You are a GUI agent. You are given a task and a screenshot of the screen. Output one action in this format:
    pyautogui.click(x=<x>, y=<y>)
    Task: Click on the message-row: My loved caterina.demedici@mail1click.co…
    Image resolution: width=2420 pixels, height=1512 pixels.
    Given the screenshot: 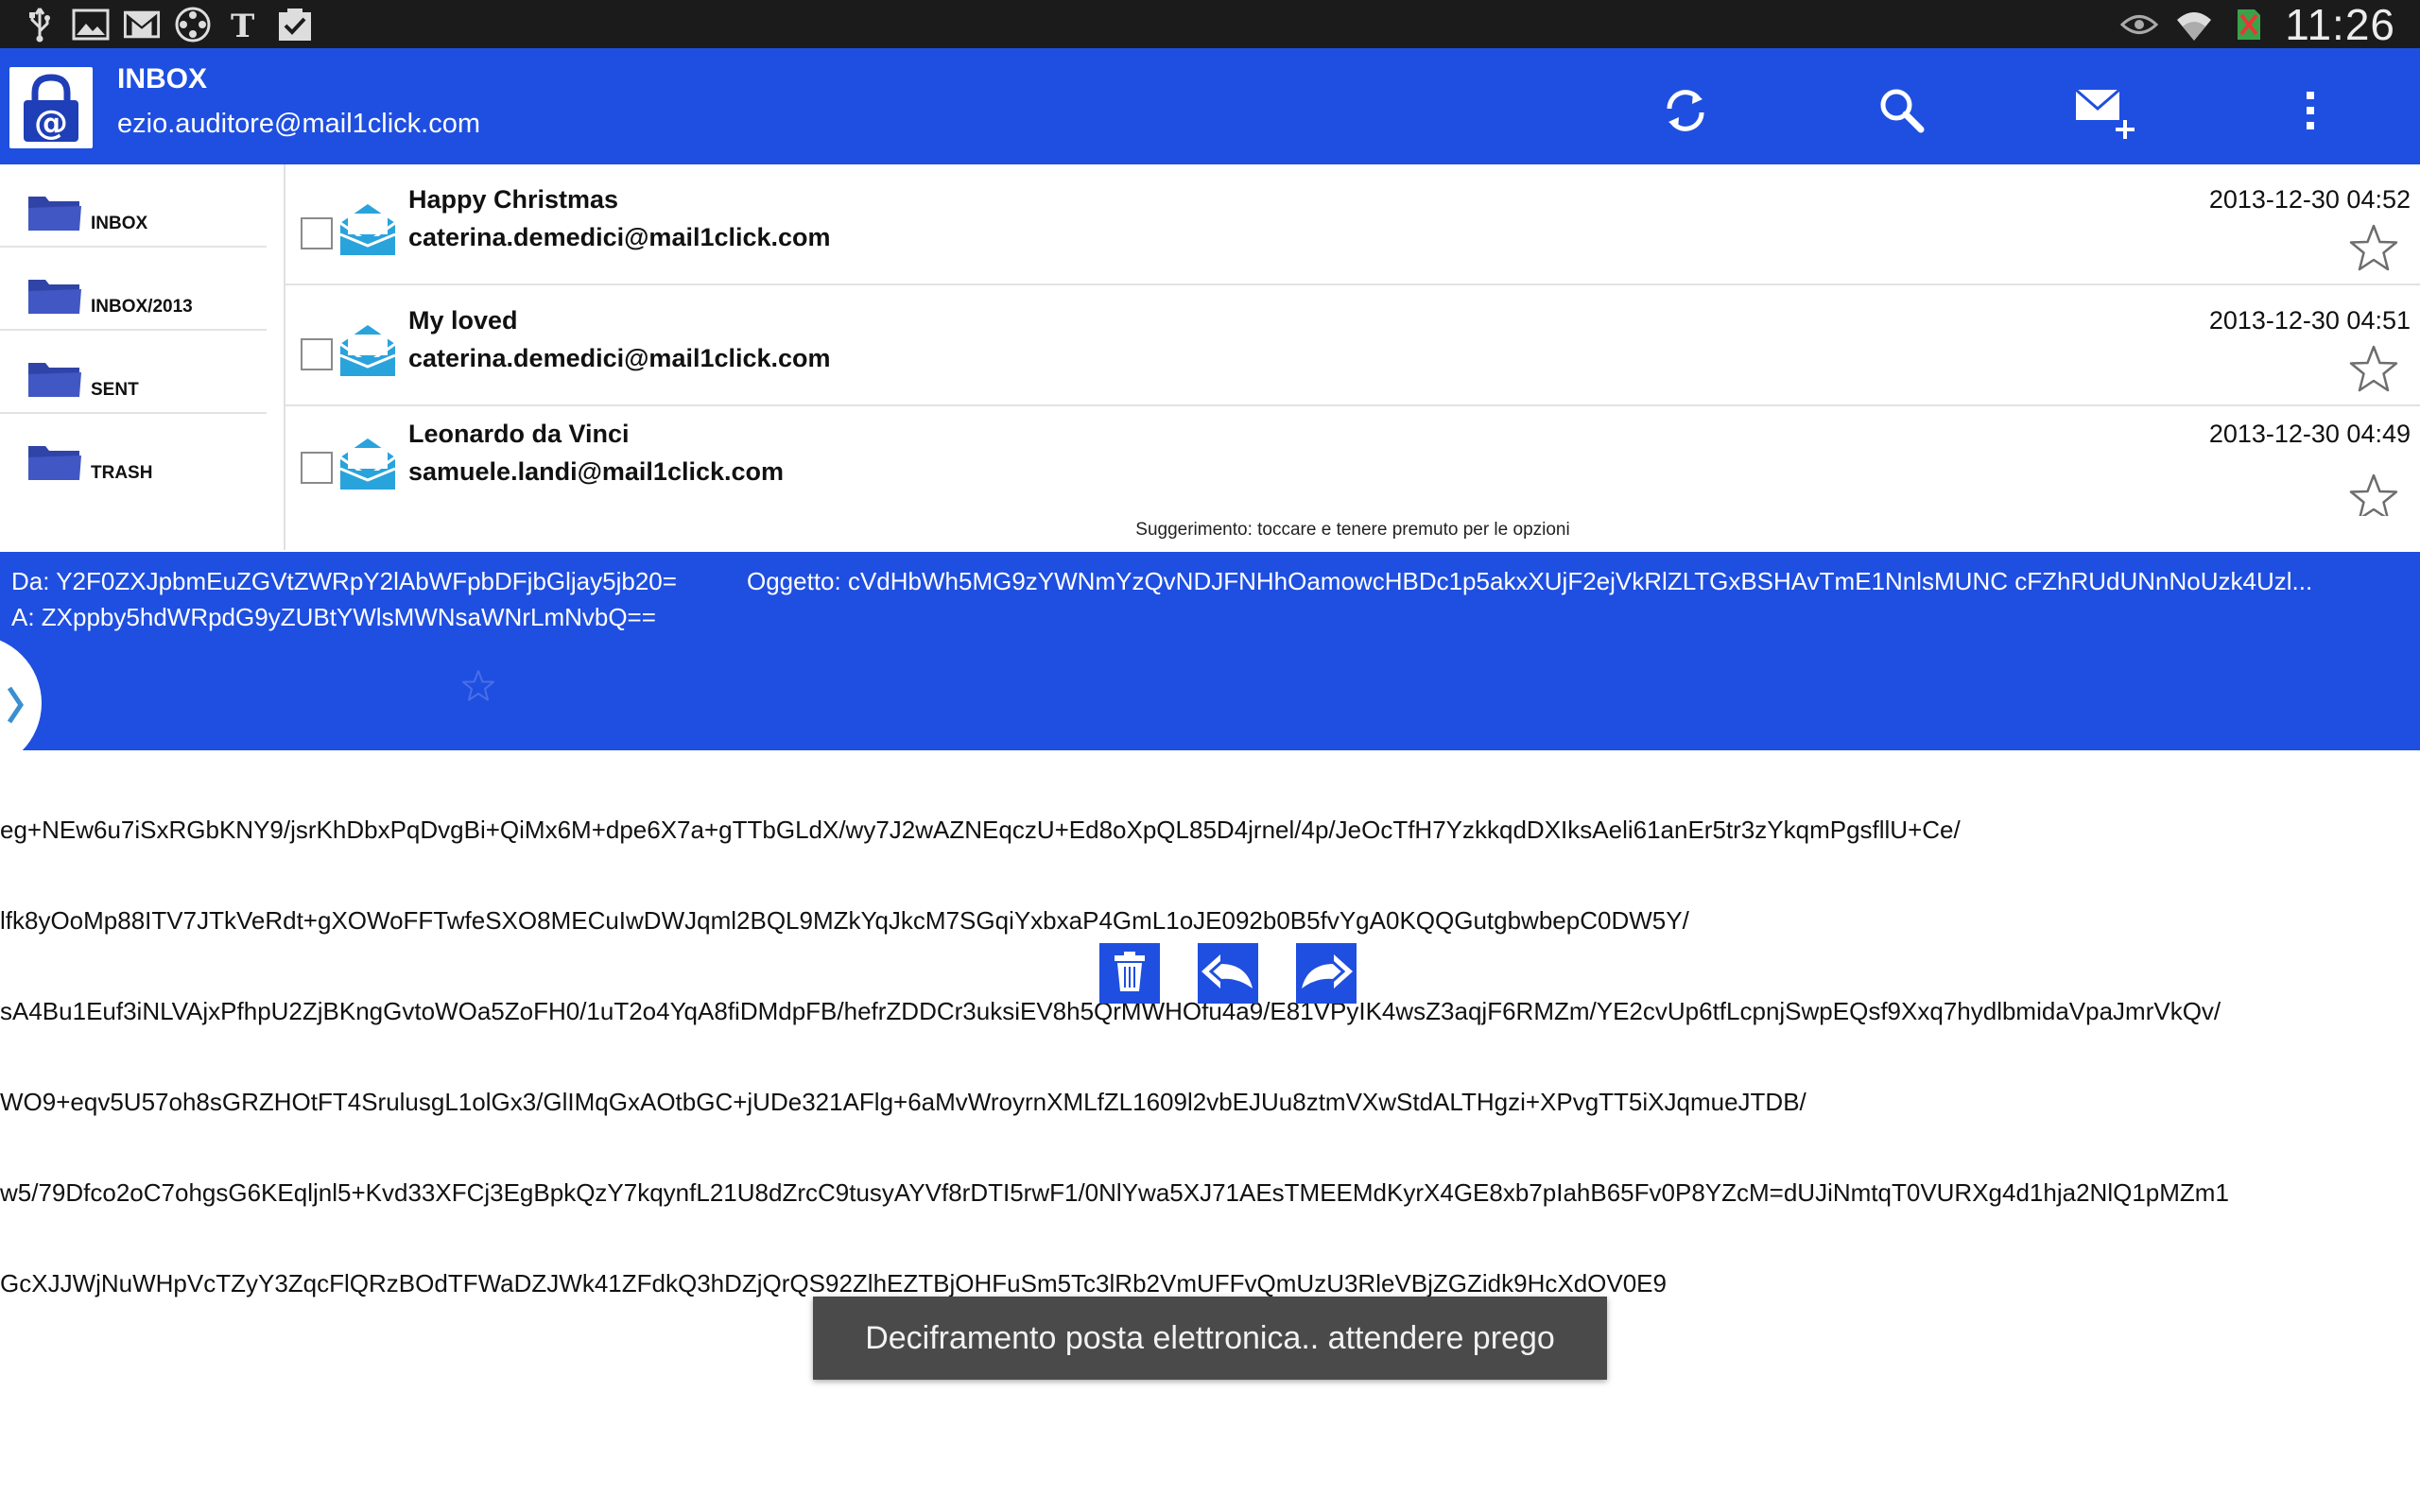 What is the action you would take?
    pyautogui.click(x=1352, y=345)
    